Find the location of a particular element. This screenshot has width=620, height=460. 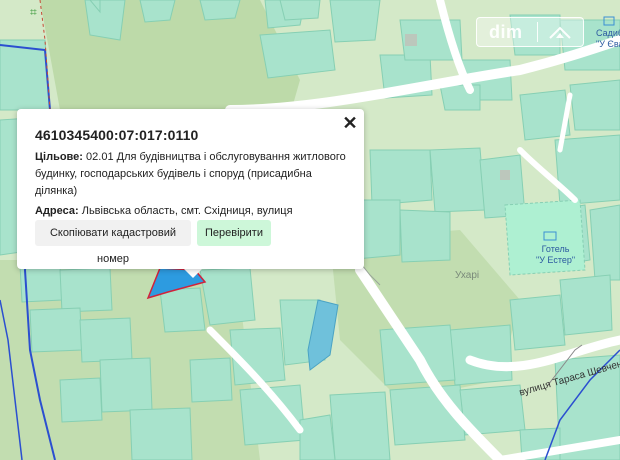

purpose-label: Цільове: is located at coordinates (59, 157).